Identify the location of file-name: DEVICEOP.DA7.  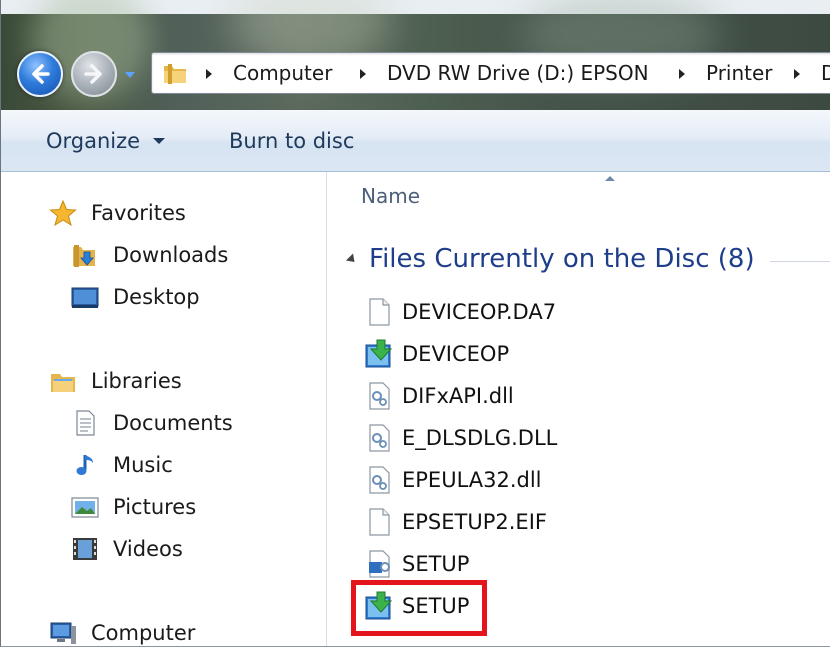
(479, 312).